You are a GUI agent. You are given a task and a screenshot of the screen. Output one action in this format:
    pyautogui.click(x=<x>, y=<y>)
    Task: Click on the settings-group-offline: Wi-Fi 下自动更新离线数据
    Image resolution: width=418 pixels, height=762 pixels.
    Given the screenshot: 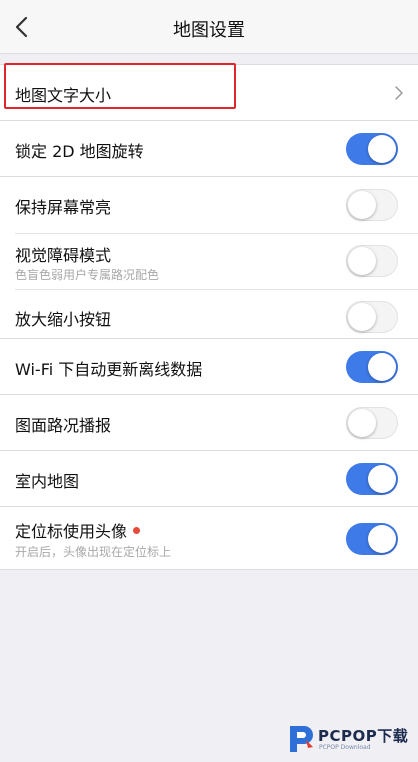 What is the action you would take?
    pyautogui.click(x=209, y=367)
    